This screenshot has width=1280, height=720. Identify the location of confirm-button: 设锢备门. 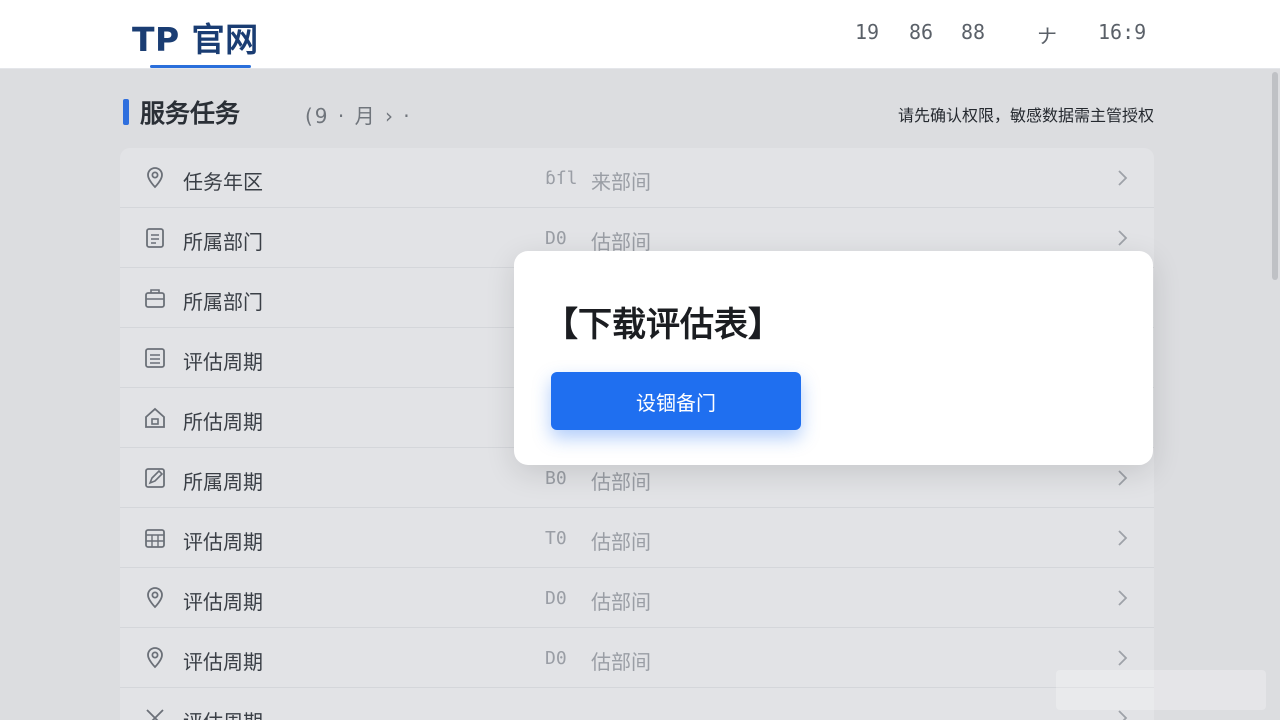
(676, 401).